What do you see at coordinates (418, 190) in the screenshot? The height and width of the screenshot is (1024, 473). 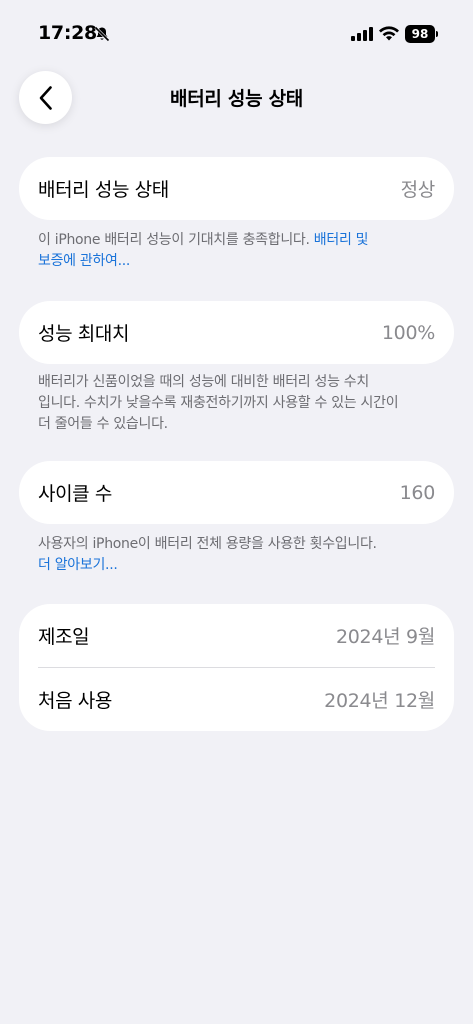 I see `battery-health-value: 정상` at bounding box center [418, 190].